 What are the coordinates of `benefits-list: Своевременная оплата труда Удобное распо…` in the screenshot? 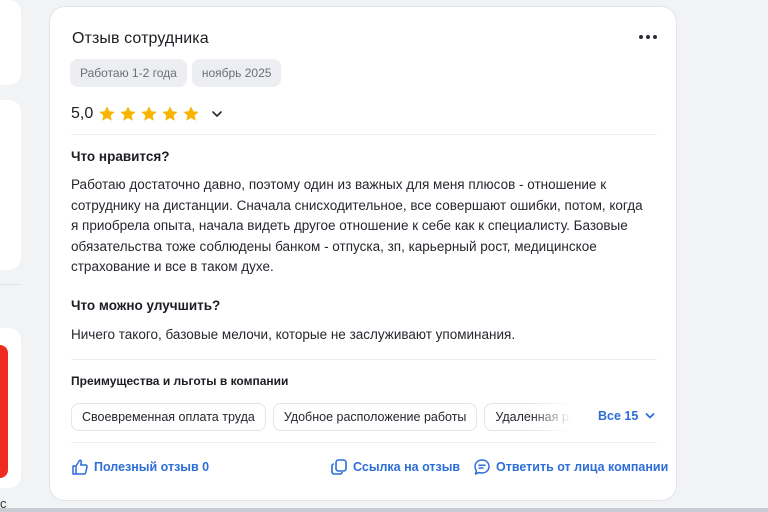 It's located at (321, 417).